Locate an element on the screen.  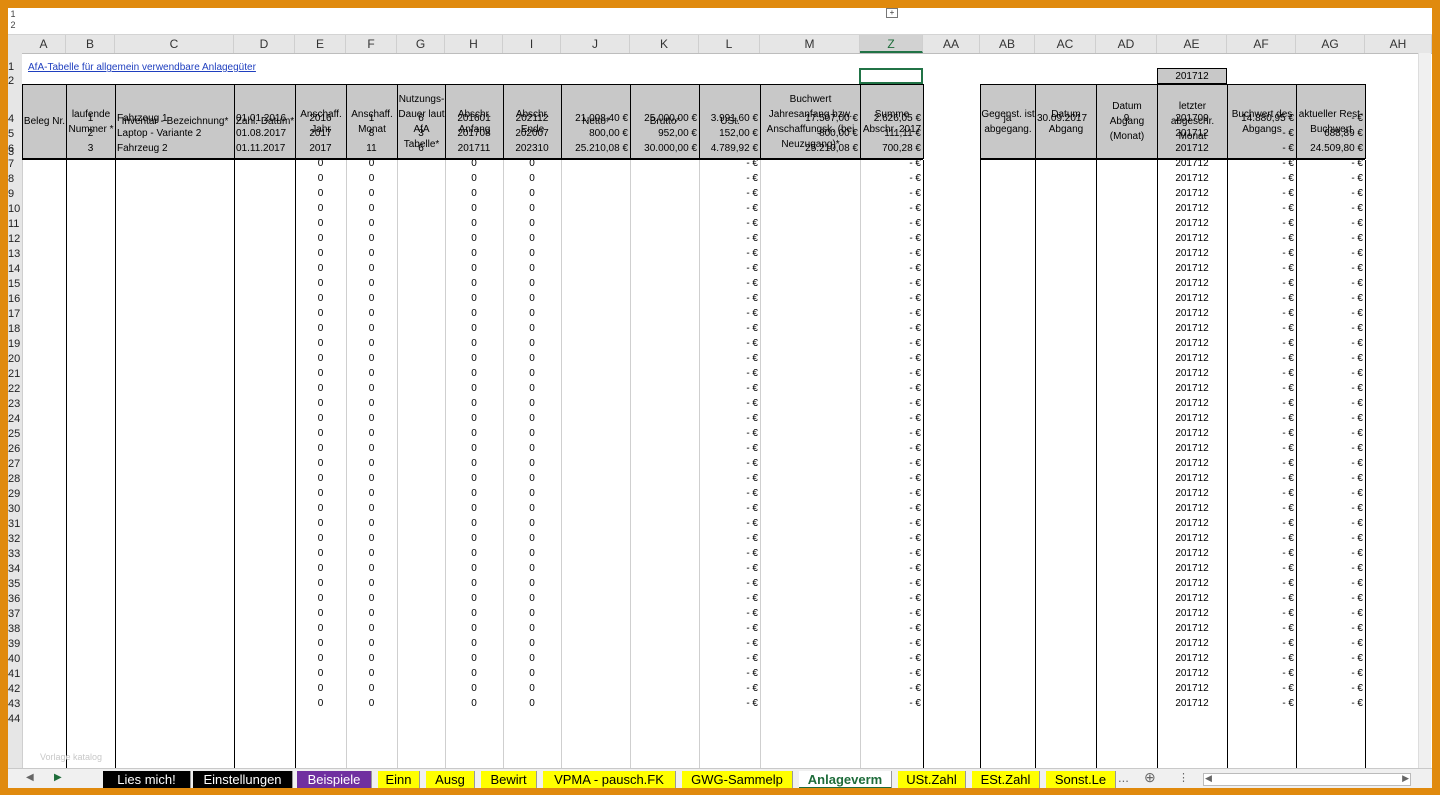
cell-ac: 30.09.2017 is located at coordinates (1065, 120).